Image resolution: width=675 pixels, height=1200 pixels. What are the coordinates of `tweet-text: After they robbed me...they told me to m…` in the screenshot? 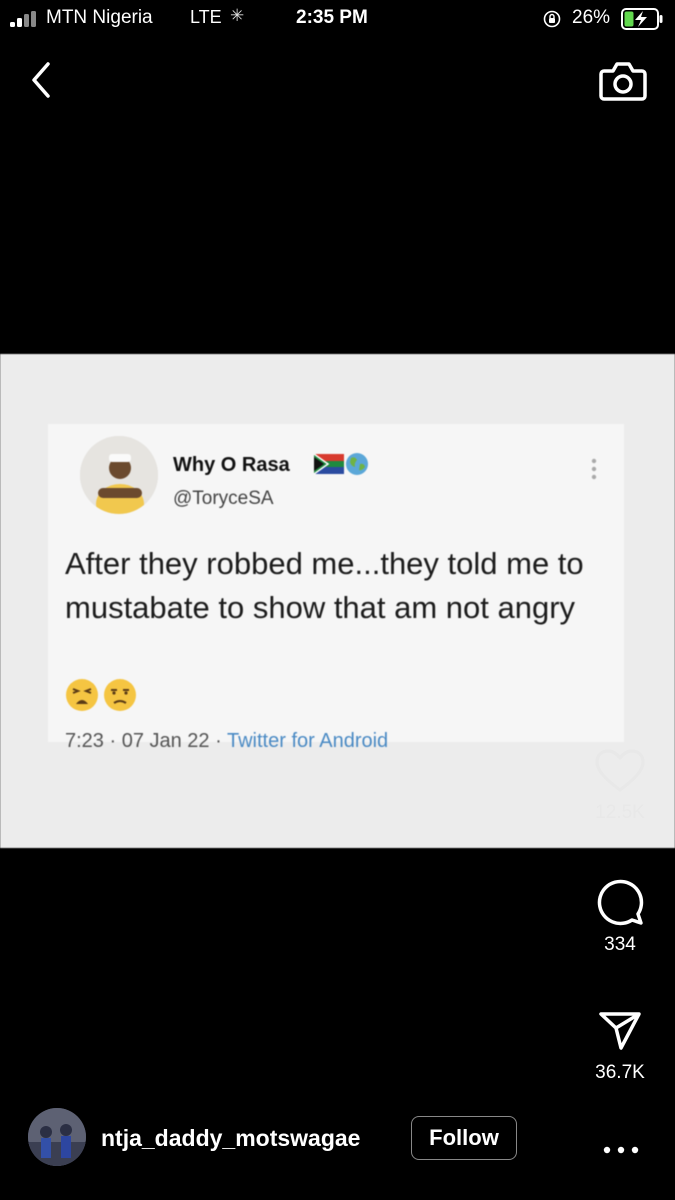 It's located at (324, 585).